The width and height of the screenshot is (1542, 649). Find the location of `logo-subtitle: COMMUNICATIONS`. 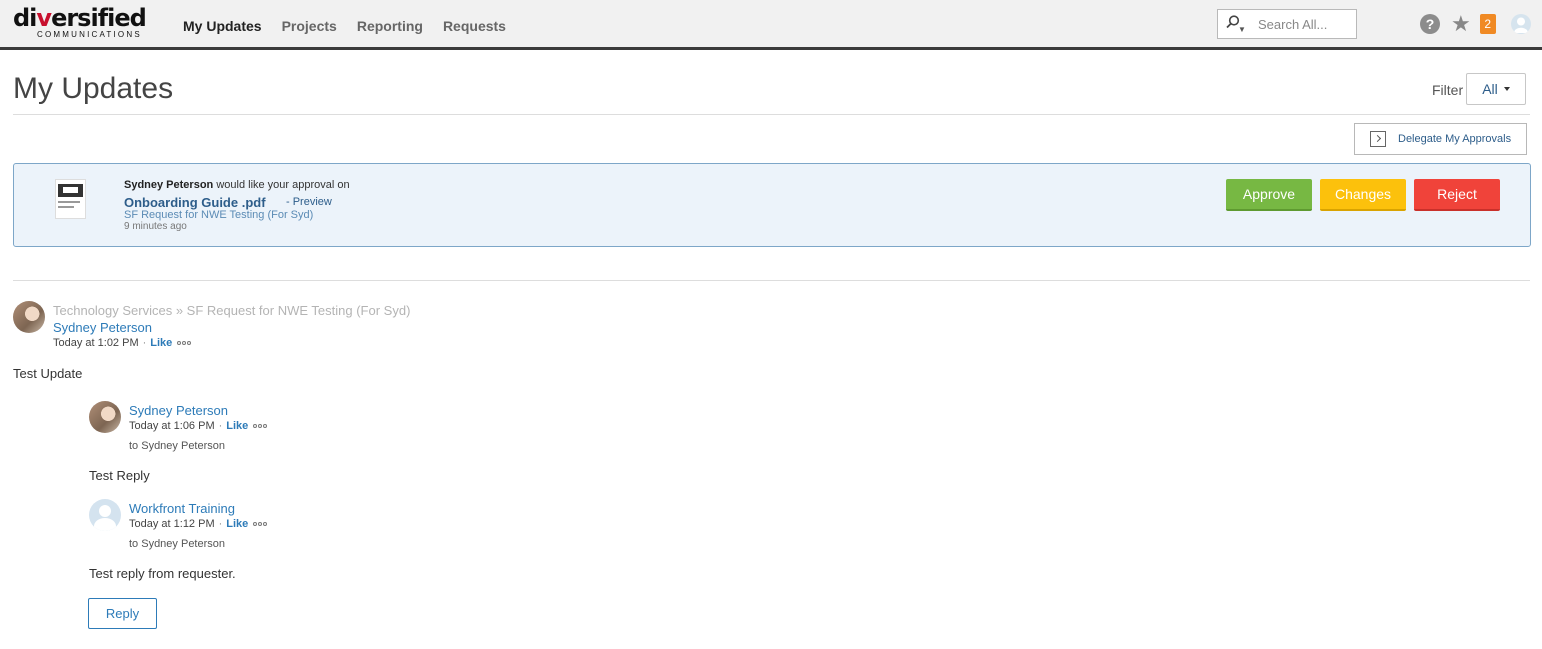

logo-subtitle: COMMUNICATIONS is located at coordinates (89, 34).